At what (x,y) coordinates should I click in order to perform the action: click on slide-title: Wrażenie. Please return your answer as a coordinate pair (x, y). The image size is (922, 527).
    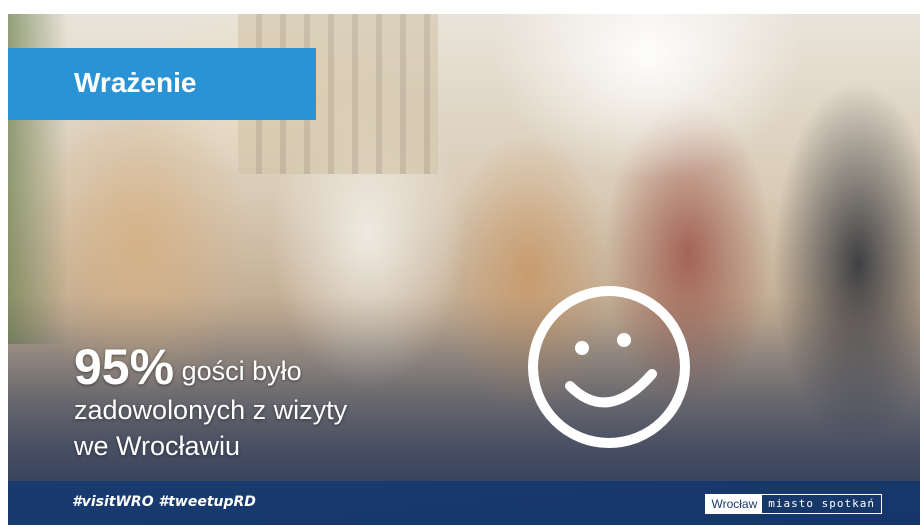
    Looking at the image, I should click on (135, 82).